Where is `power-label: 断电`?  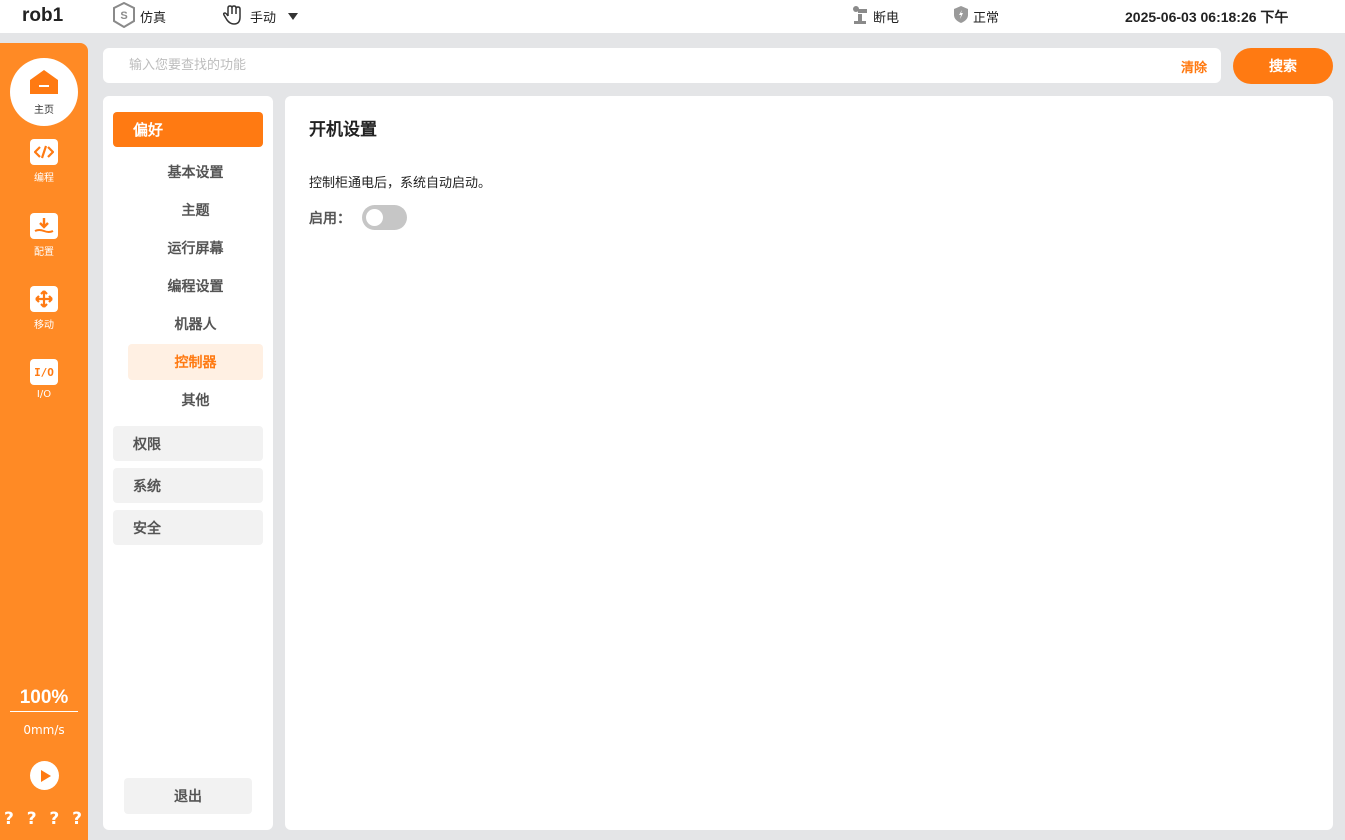 power-label: 断电 is located at coordinates (886, 18).